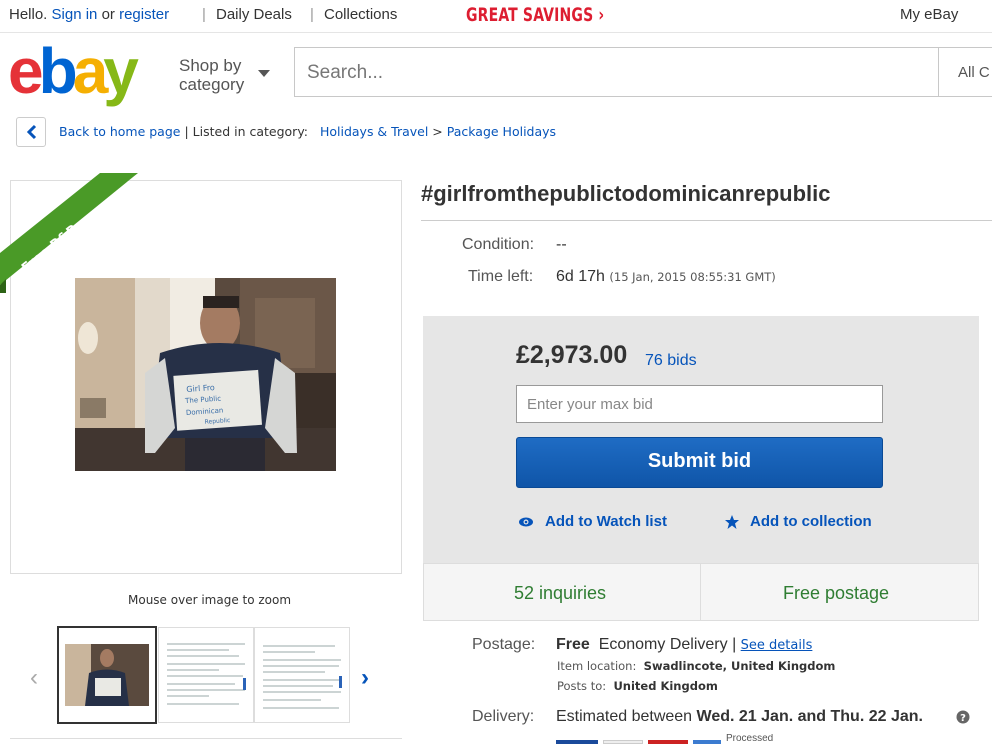  Describe the element at coordinates (501, 131) in the screenshot. I see `category-link-package: Package Holidays` at that location.